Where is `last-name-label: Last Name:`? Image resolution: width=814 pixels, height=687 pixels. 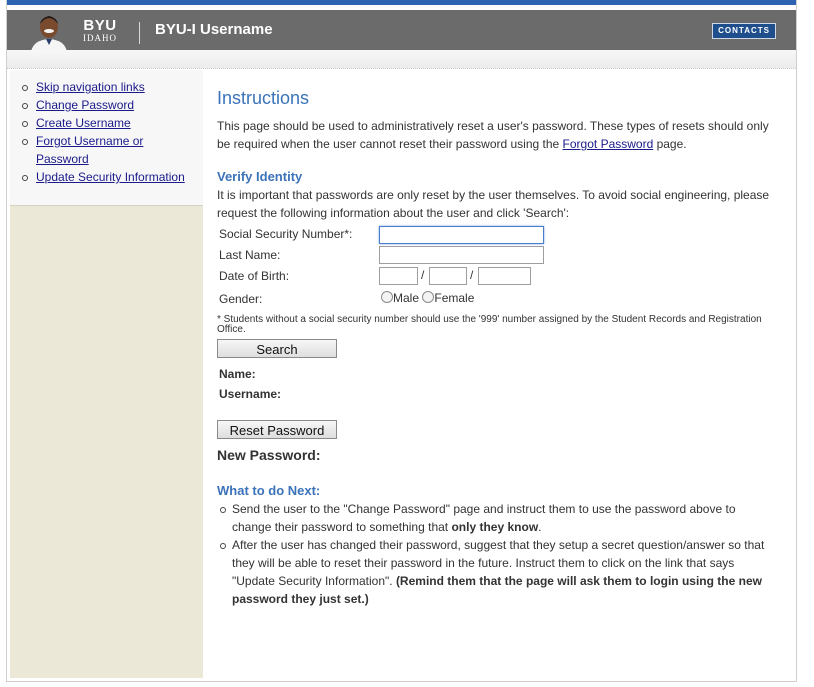 last-name-label: Last Name: is located at coordinates (250, 255).